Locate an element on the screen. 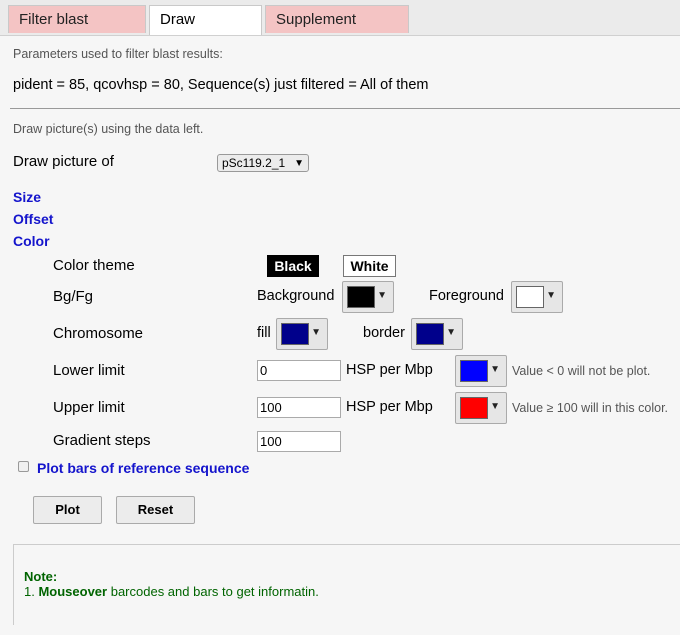 Image resolution: width=680 pixels, height=635 pixels. draw-picture-of-select: pSc119.2_1 ▼ is located at coordinates (263, 163).